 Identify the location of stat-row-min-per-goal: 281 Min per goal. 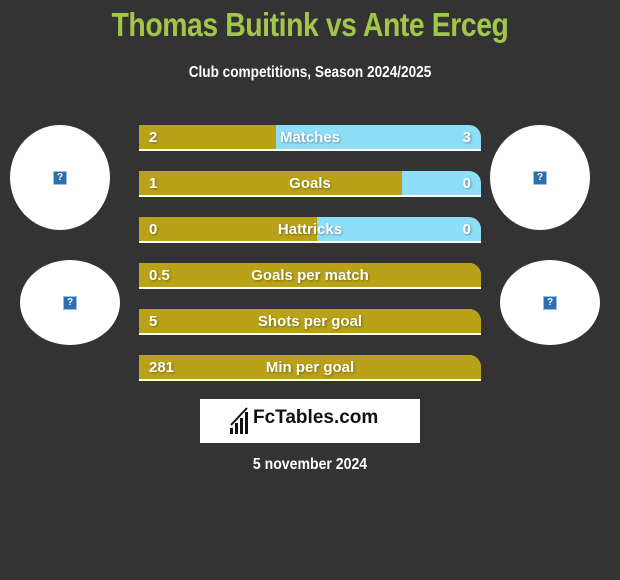
(310, 368).